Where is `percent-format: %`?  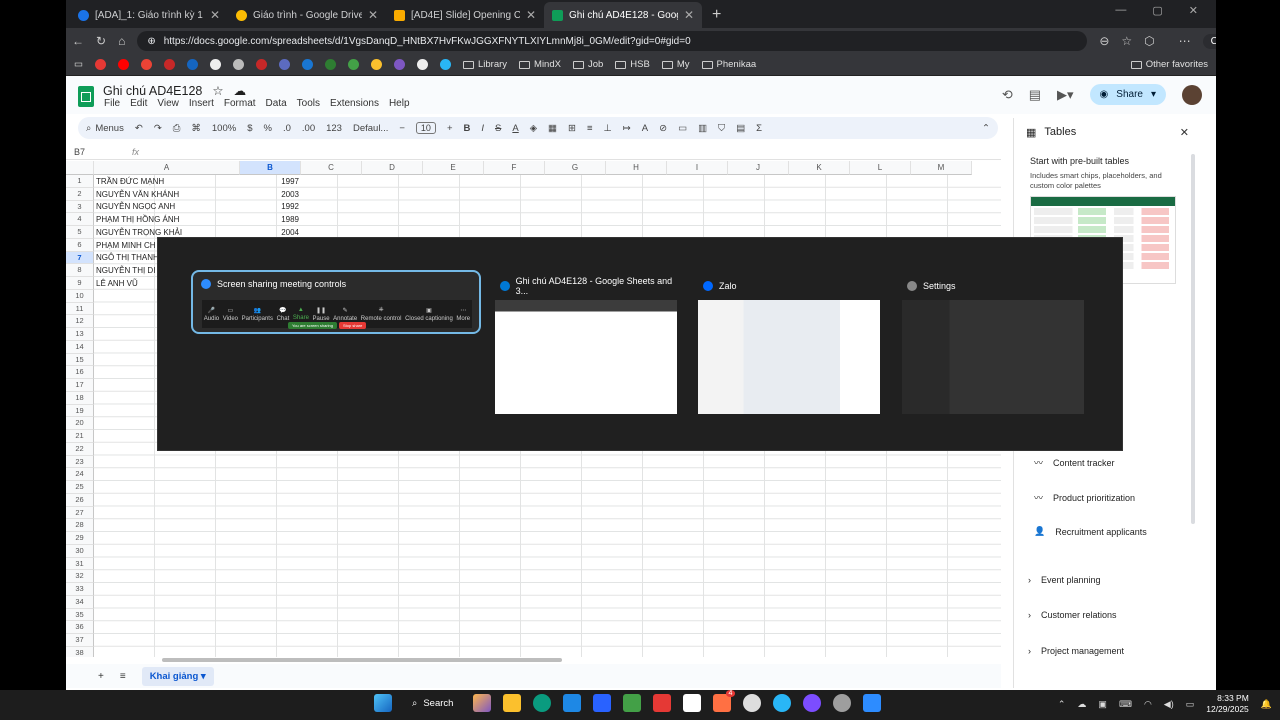 percent-format: % is located at coordinates (268, 128).